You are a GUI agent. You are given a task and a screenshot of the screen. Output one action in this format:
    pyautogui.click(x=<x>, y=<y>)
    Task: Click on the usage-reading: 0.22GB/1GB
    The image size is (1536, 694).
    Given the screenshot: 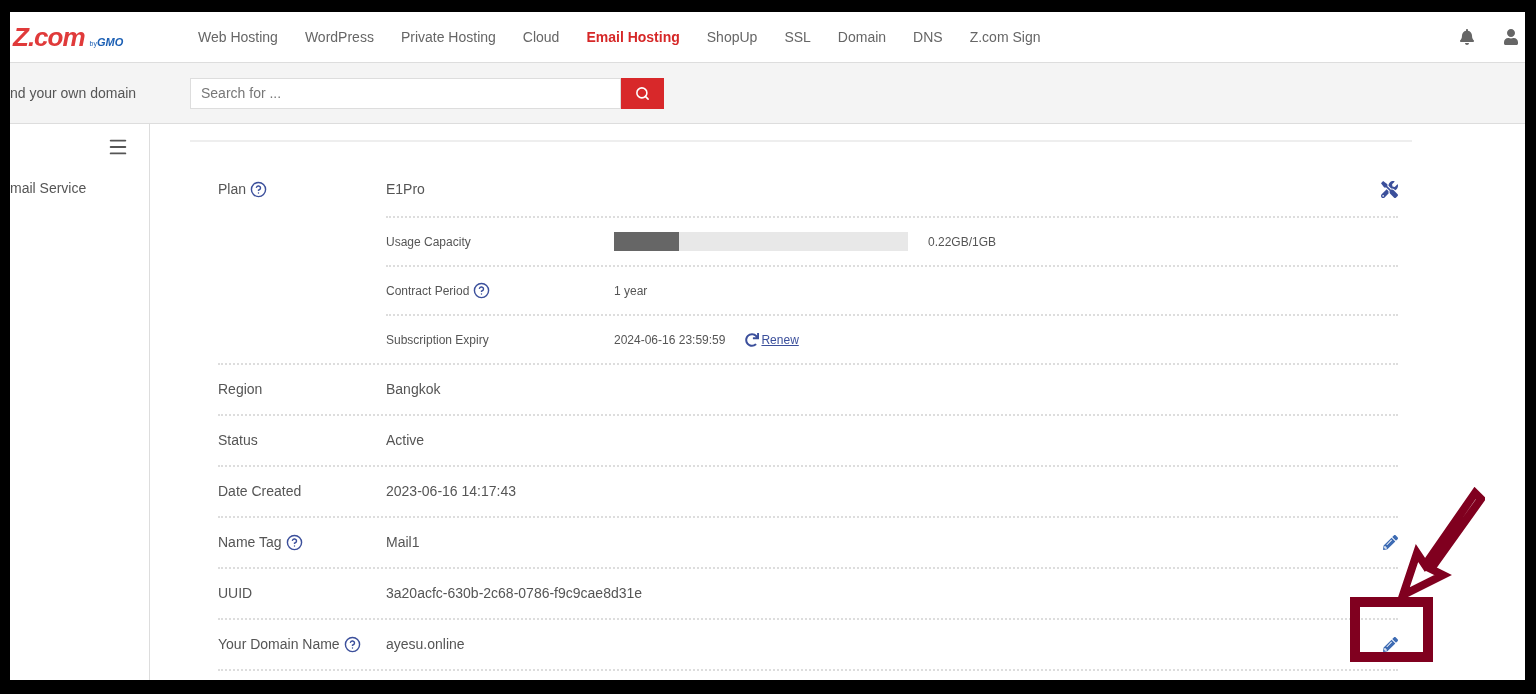 What is the action you would take?
    pyautogui.click(x=962, y=242)
    